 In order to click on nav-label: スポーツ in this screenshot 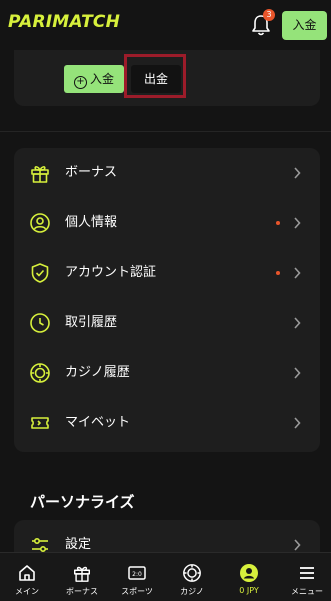, I will do `click(137, 591)`.